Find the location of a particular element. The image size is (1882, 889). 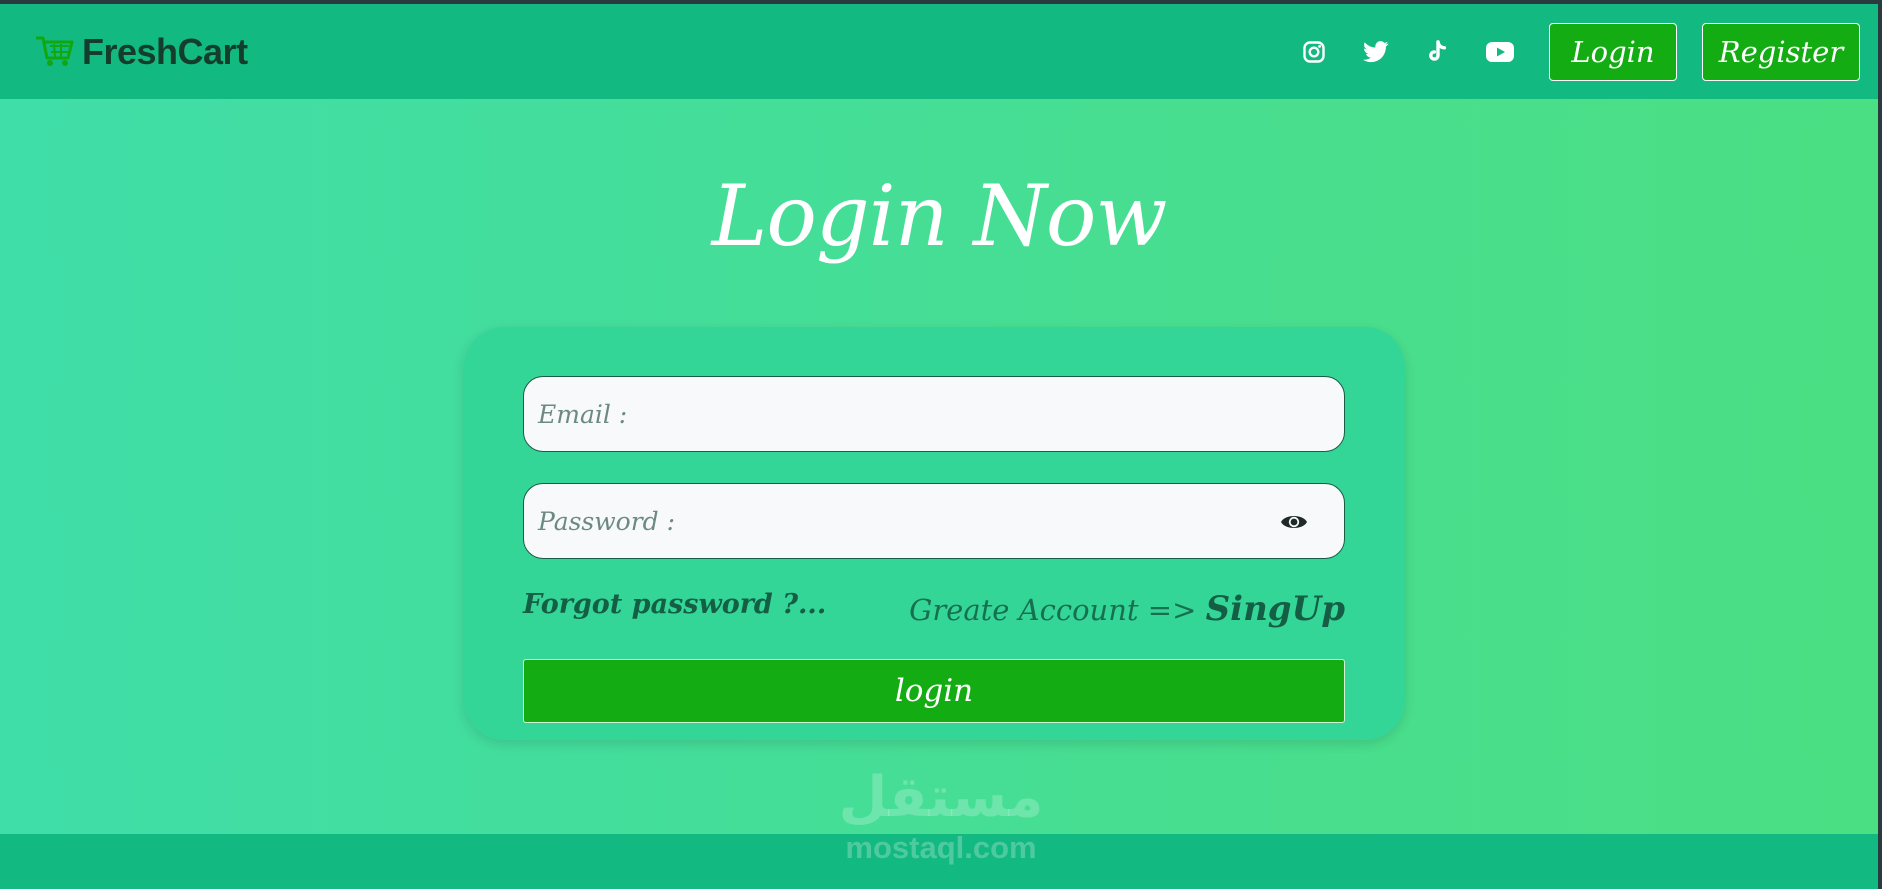

password-placeholder: Password : is located at coordinates (607, 521).